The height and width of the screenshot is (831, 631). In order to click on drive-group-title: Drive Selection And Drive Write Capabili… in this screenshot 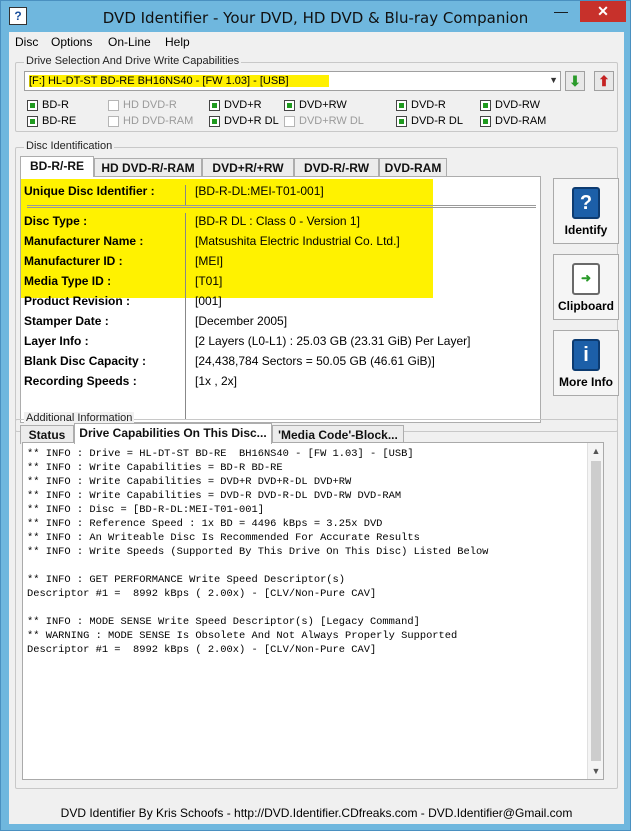, I will do `click(133, 61)`.